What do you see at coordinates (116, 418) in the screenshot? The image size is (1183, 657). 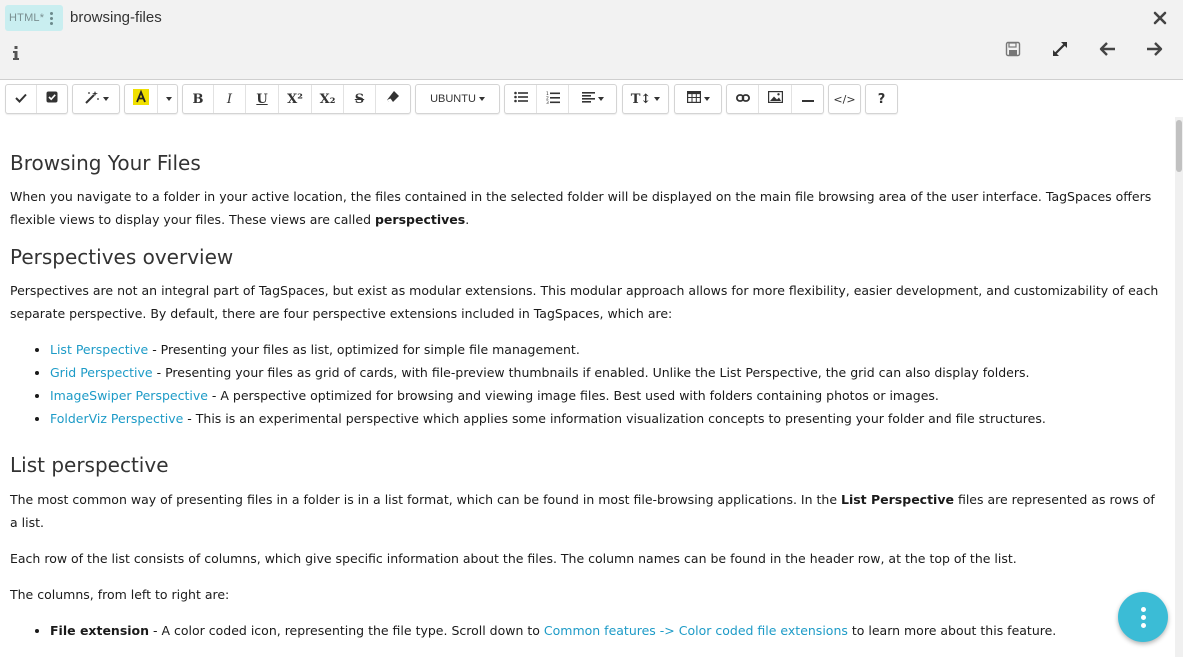 I see `link-folderviz-perspective: FolderViz Perspective` at bounding box center [116, 418].